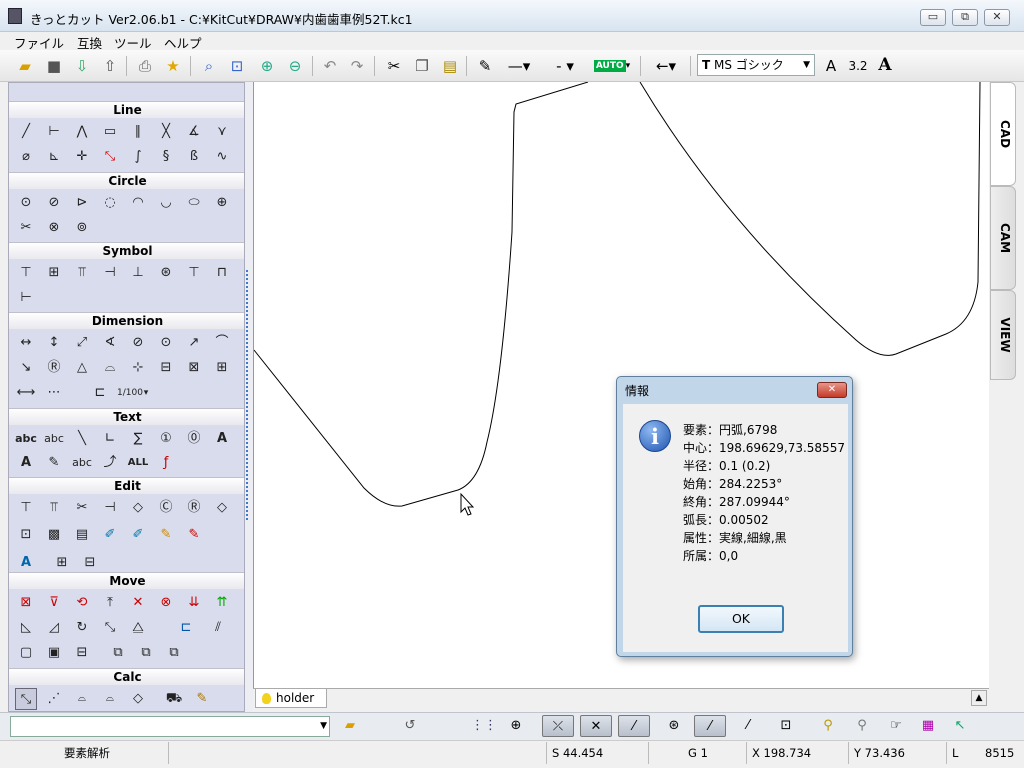 Image resolution: width=1024 pixels, height=768 pixels. What do you see at coordinates (110, 273) in the screenshot?
I see `bolt-side-icon: ⊣` at bounding box center [110, 273].